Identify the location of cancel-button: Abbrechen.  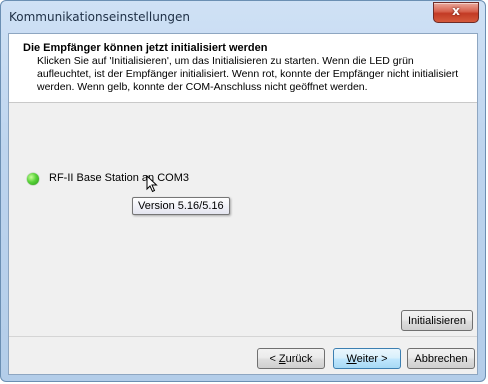
(441, 358).